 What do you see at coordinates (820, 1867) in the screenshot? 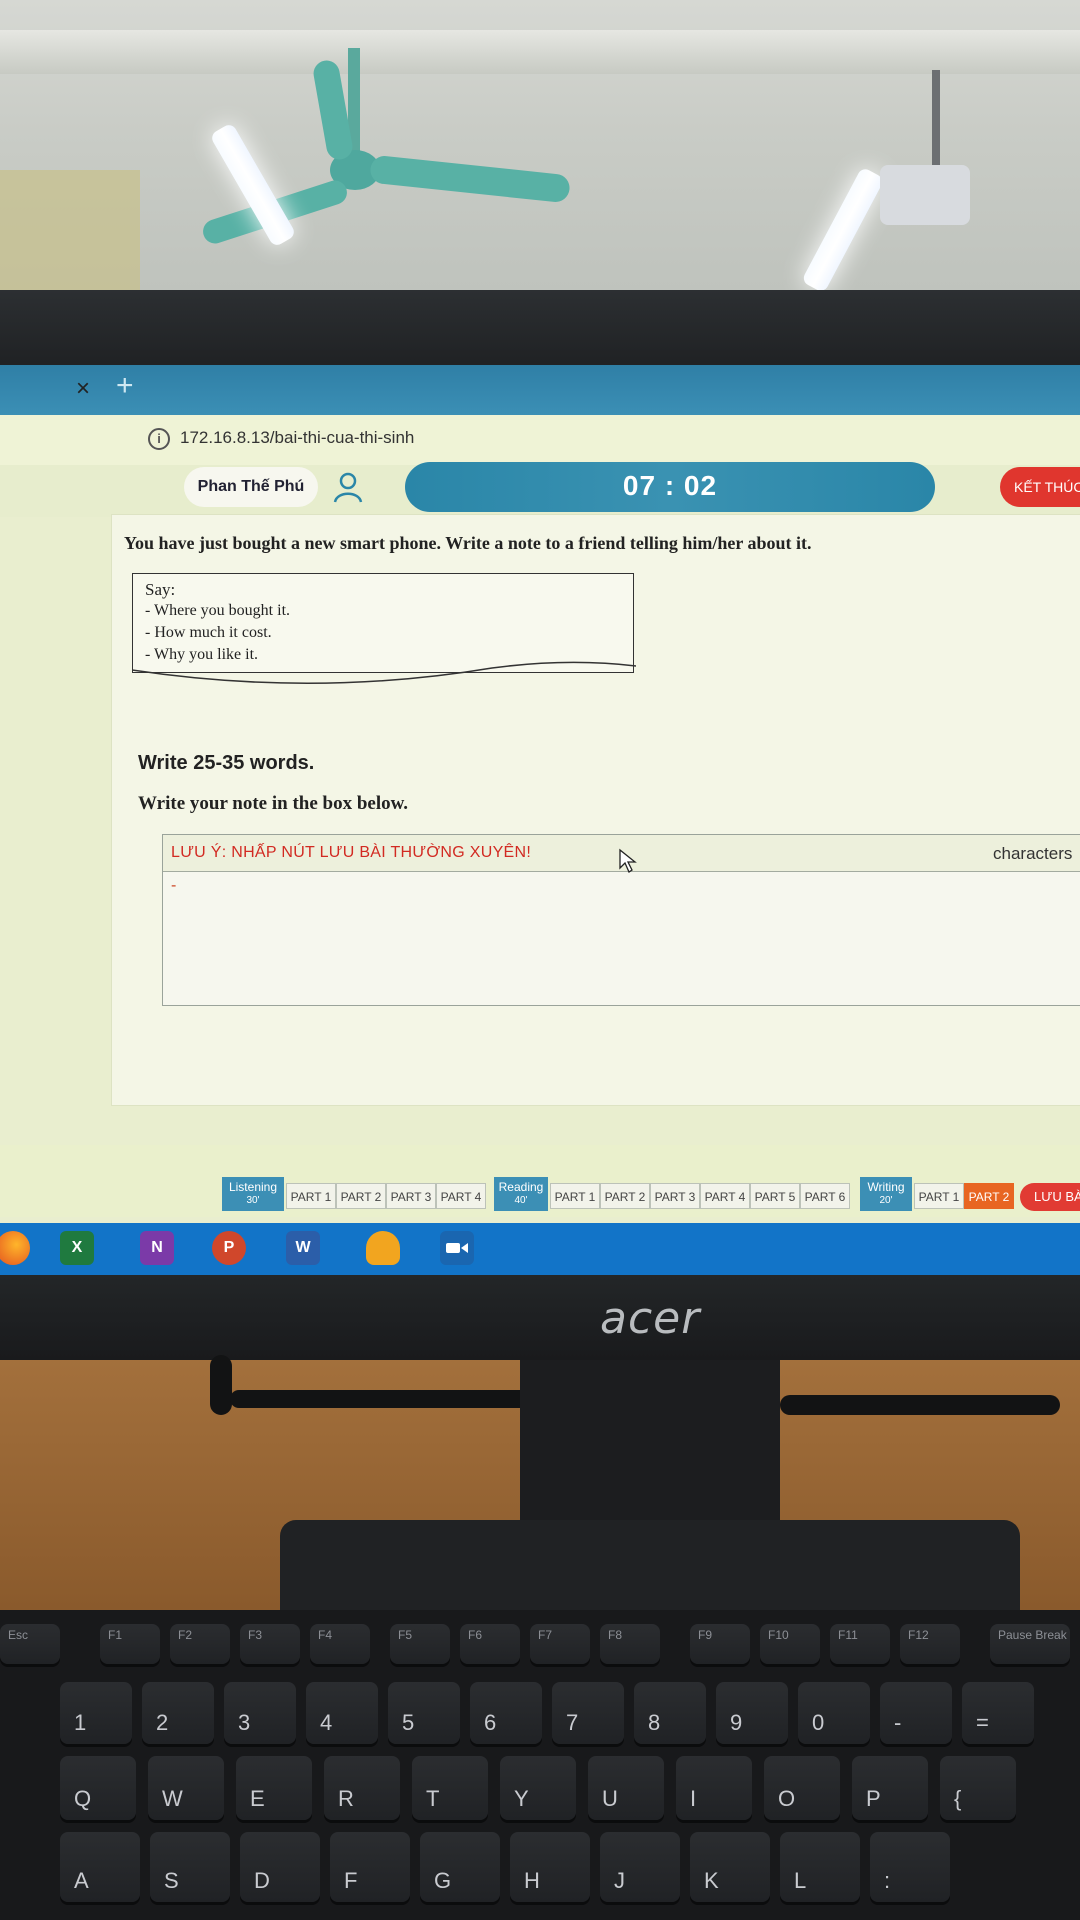
I see `key-l: L` at bounding box center [820, 1867].